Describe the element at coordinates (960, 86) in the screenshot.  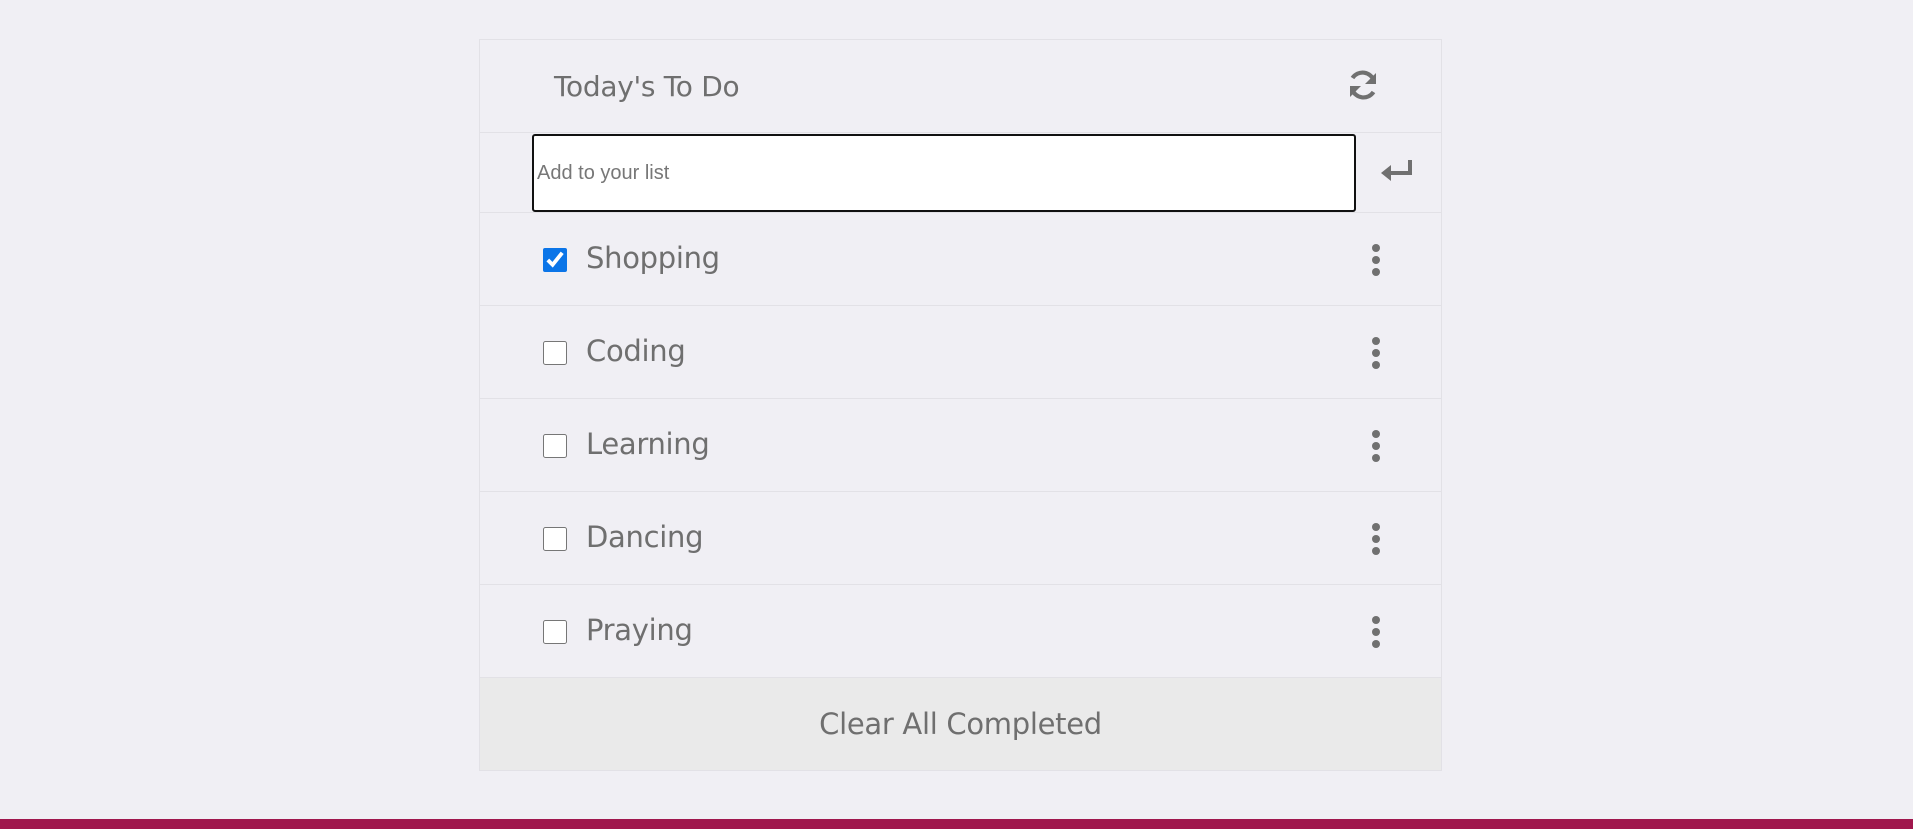
I see `todo-header: Today's To Do` at that location.